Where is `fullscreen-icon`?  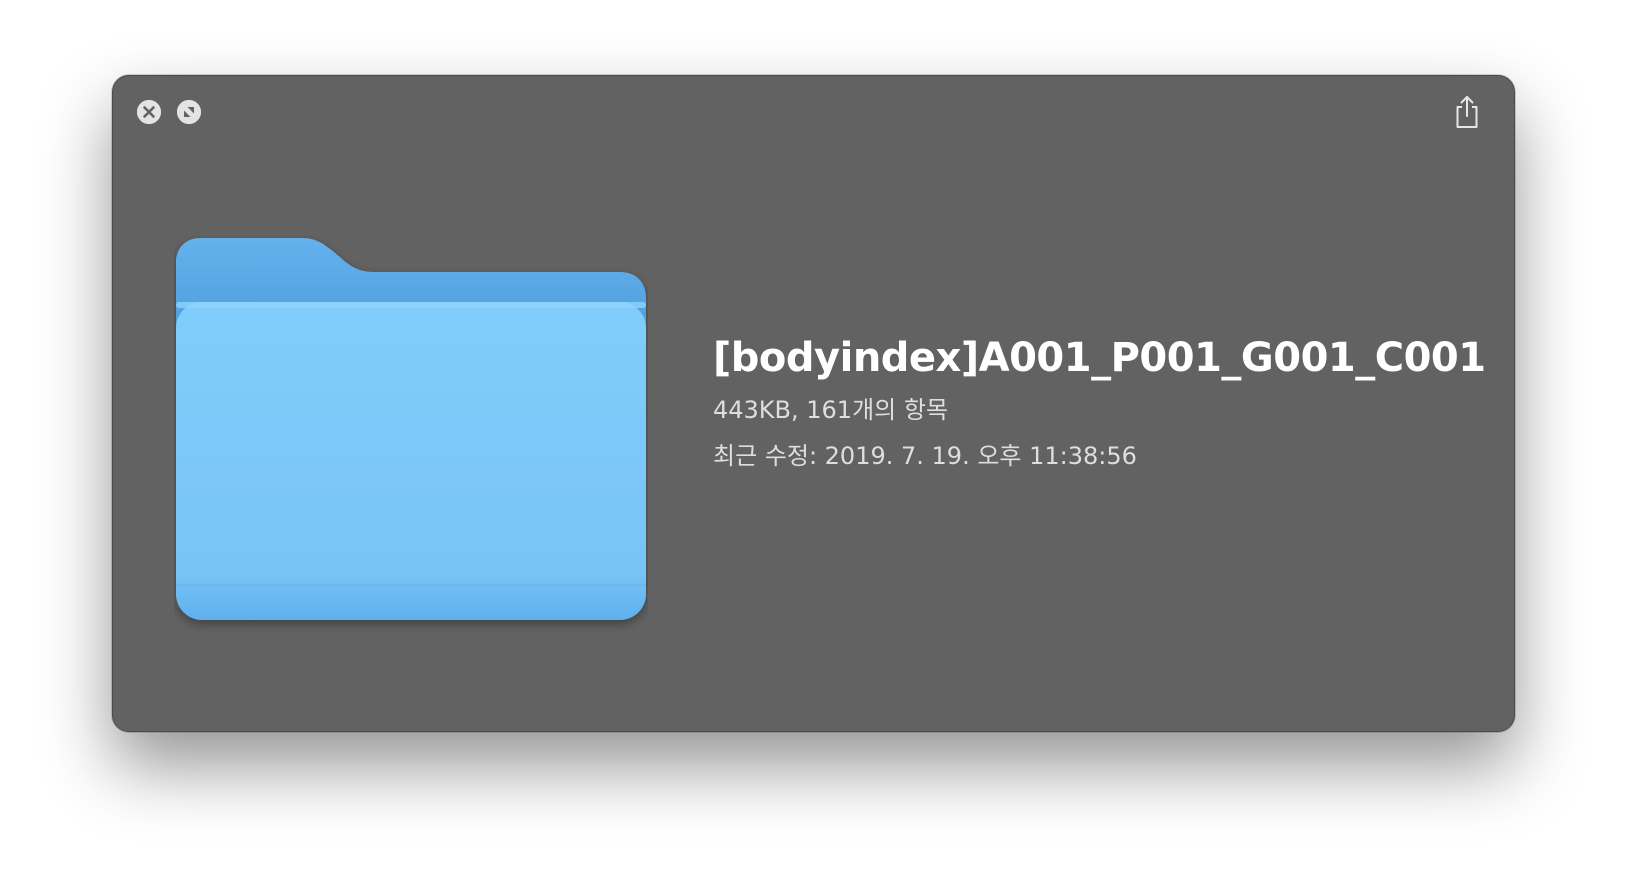
fullscreen-icon is located at coordinates (189, 112).